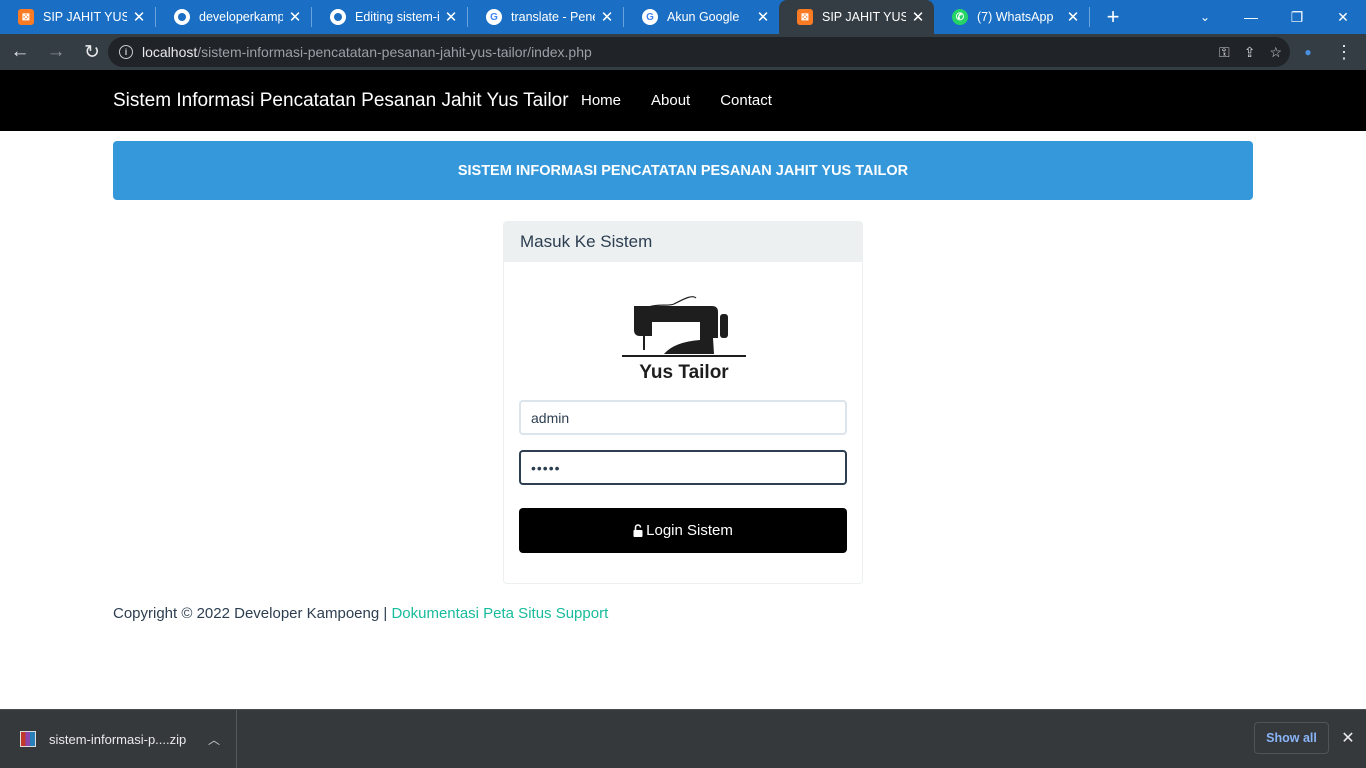 The height and width of the screenshot is (768, 1366). I want to click on tab-divider, so click(1089, 17).